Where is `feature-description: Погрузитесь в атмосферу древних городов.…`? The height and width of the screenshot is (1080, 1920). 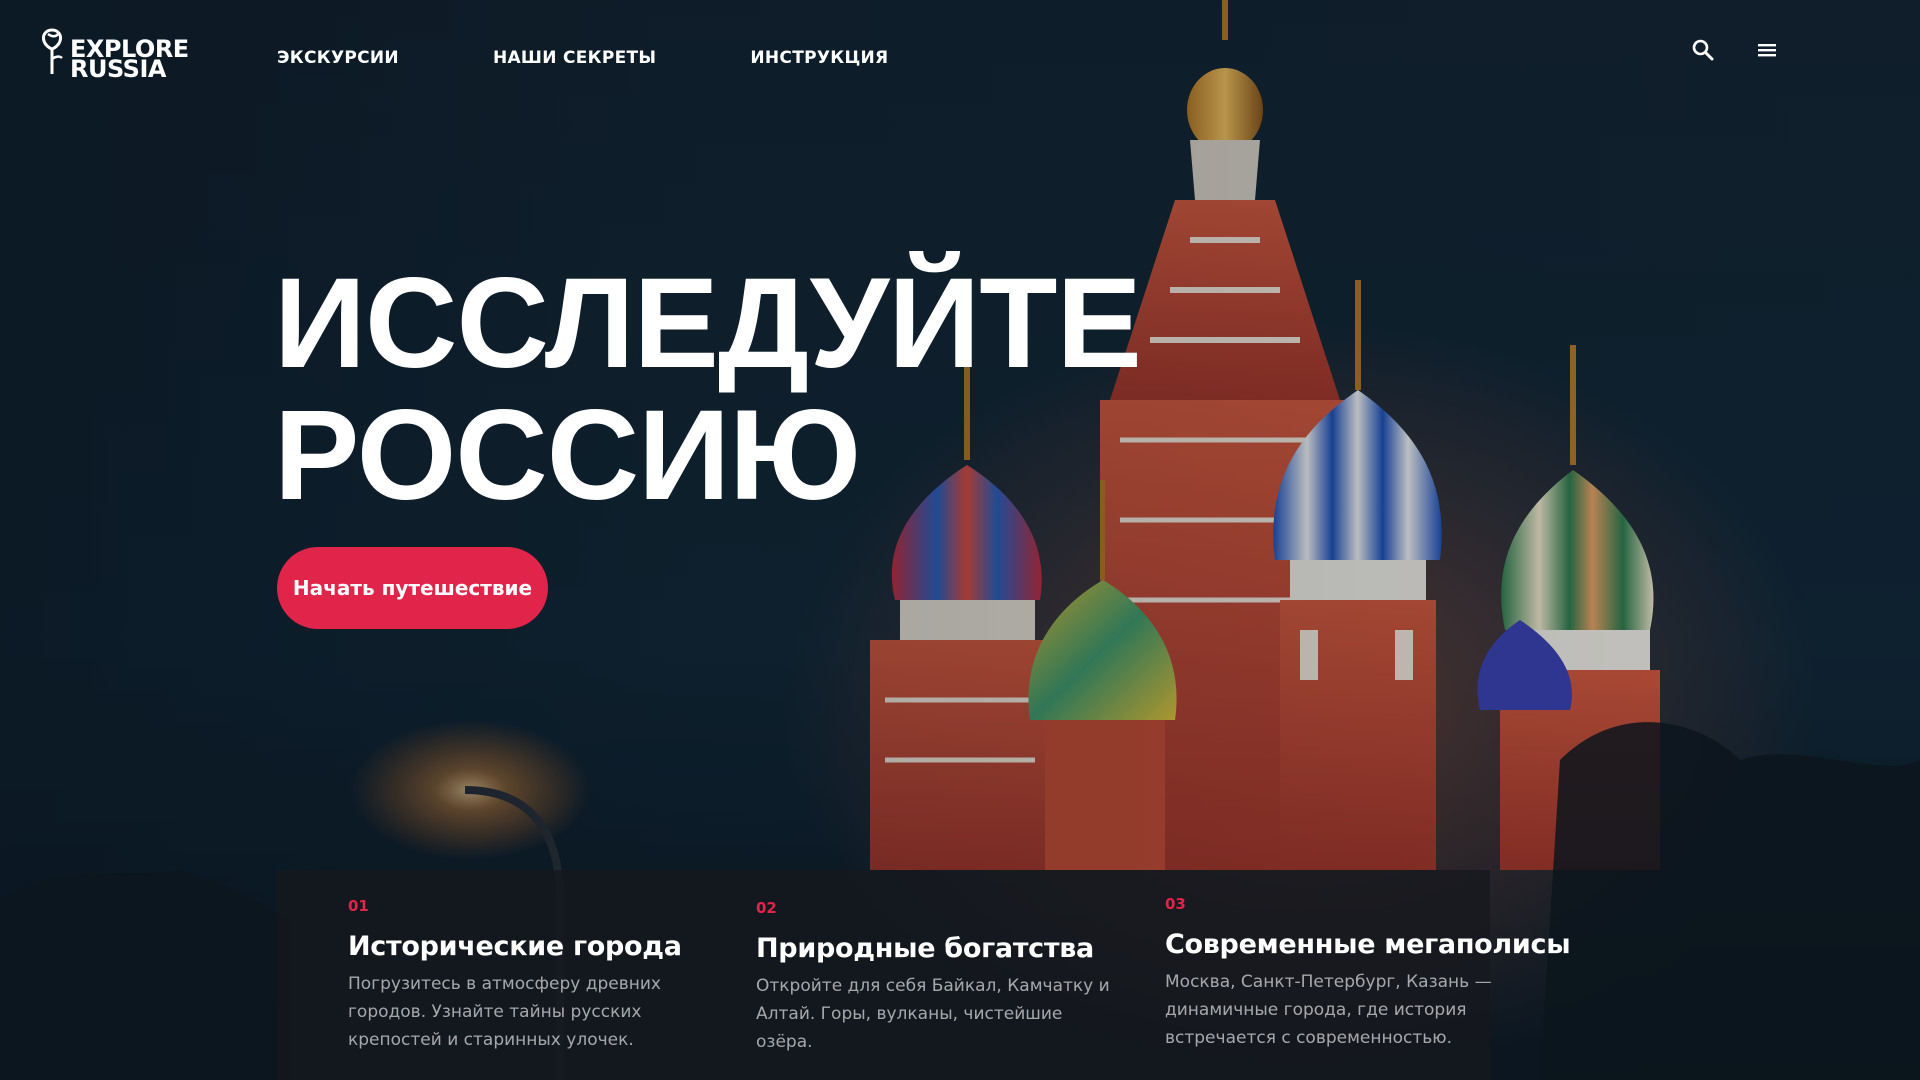
feature-description: Погрузитесь в атмосферу древних городов.… is located at coordinates (504, 1012).